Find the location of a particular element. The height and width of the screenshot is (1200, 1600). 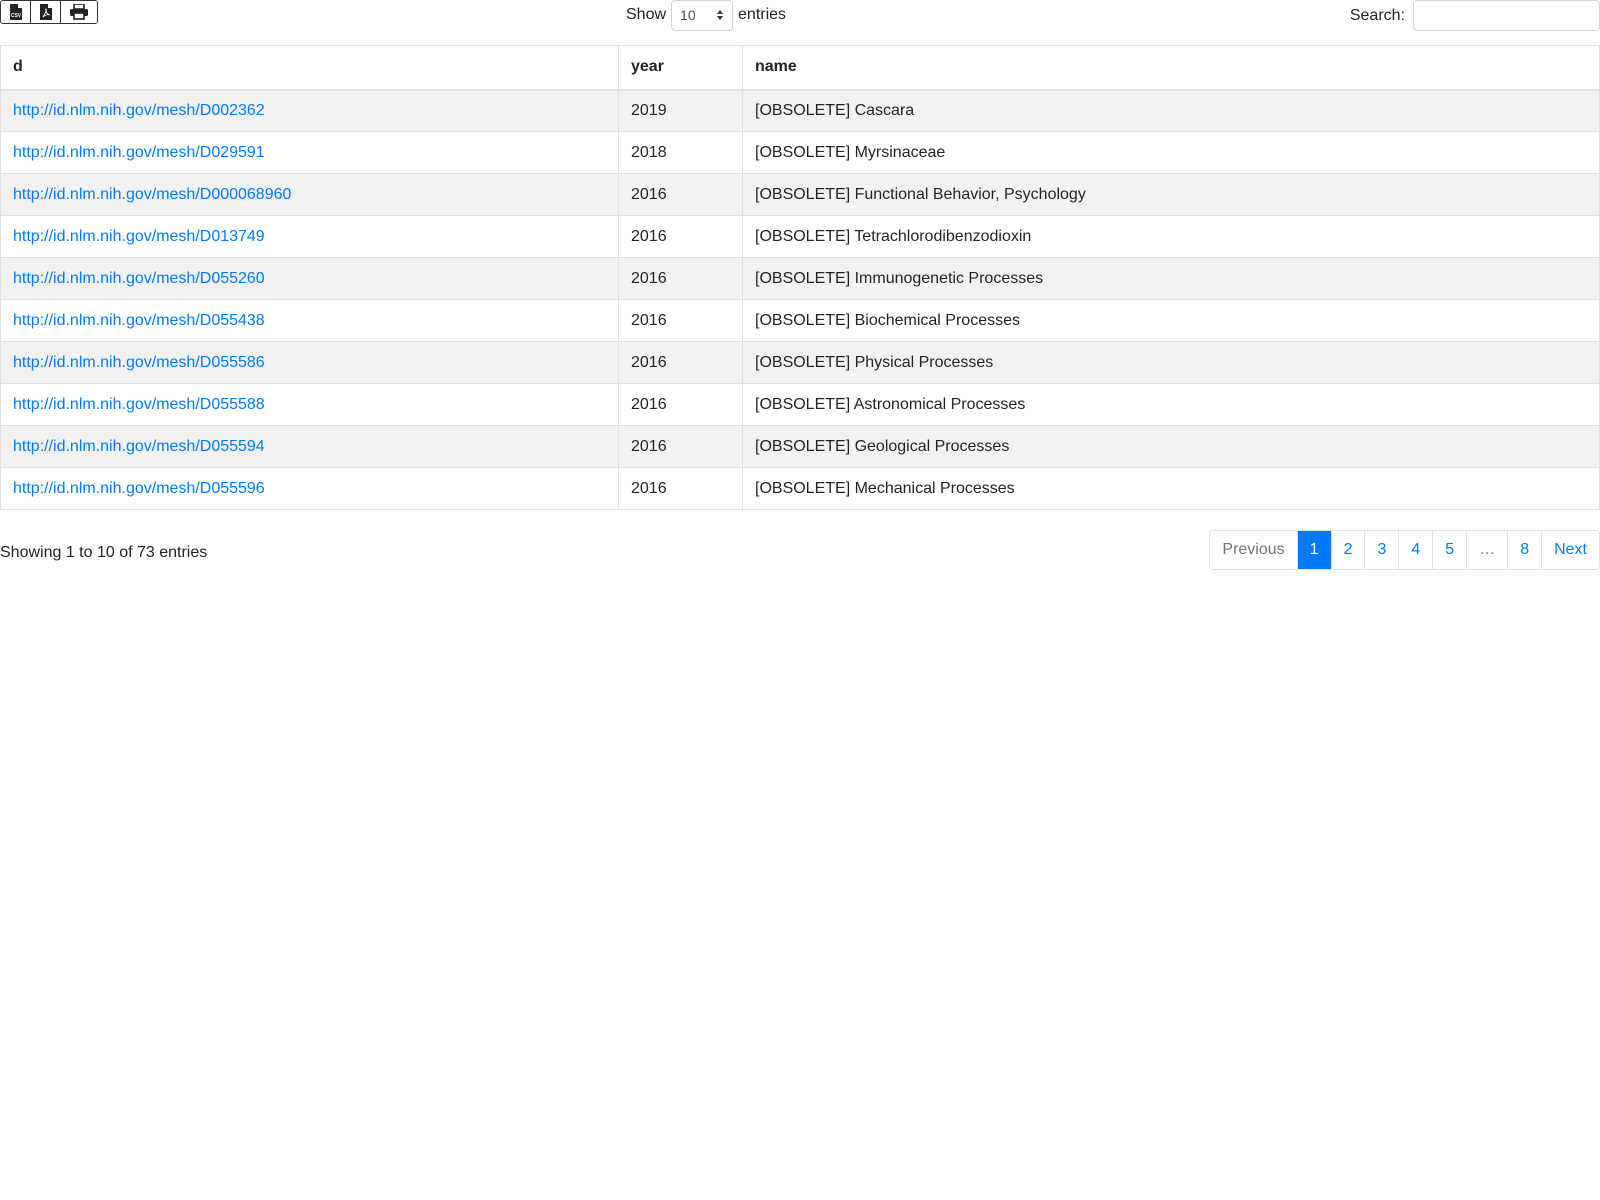

cell-d: http://id.nlm.nih.gov/mesh/D013749 is located at coordinates (309, 236).